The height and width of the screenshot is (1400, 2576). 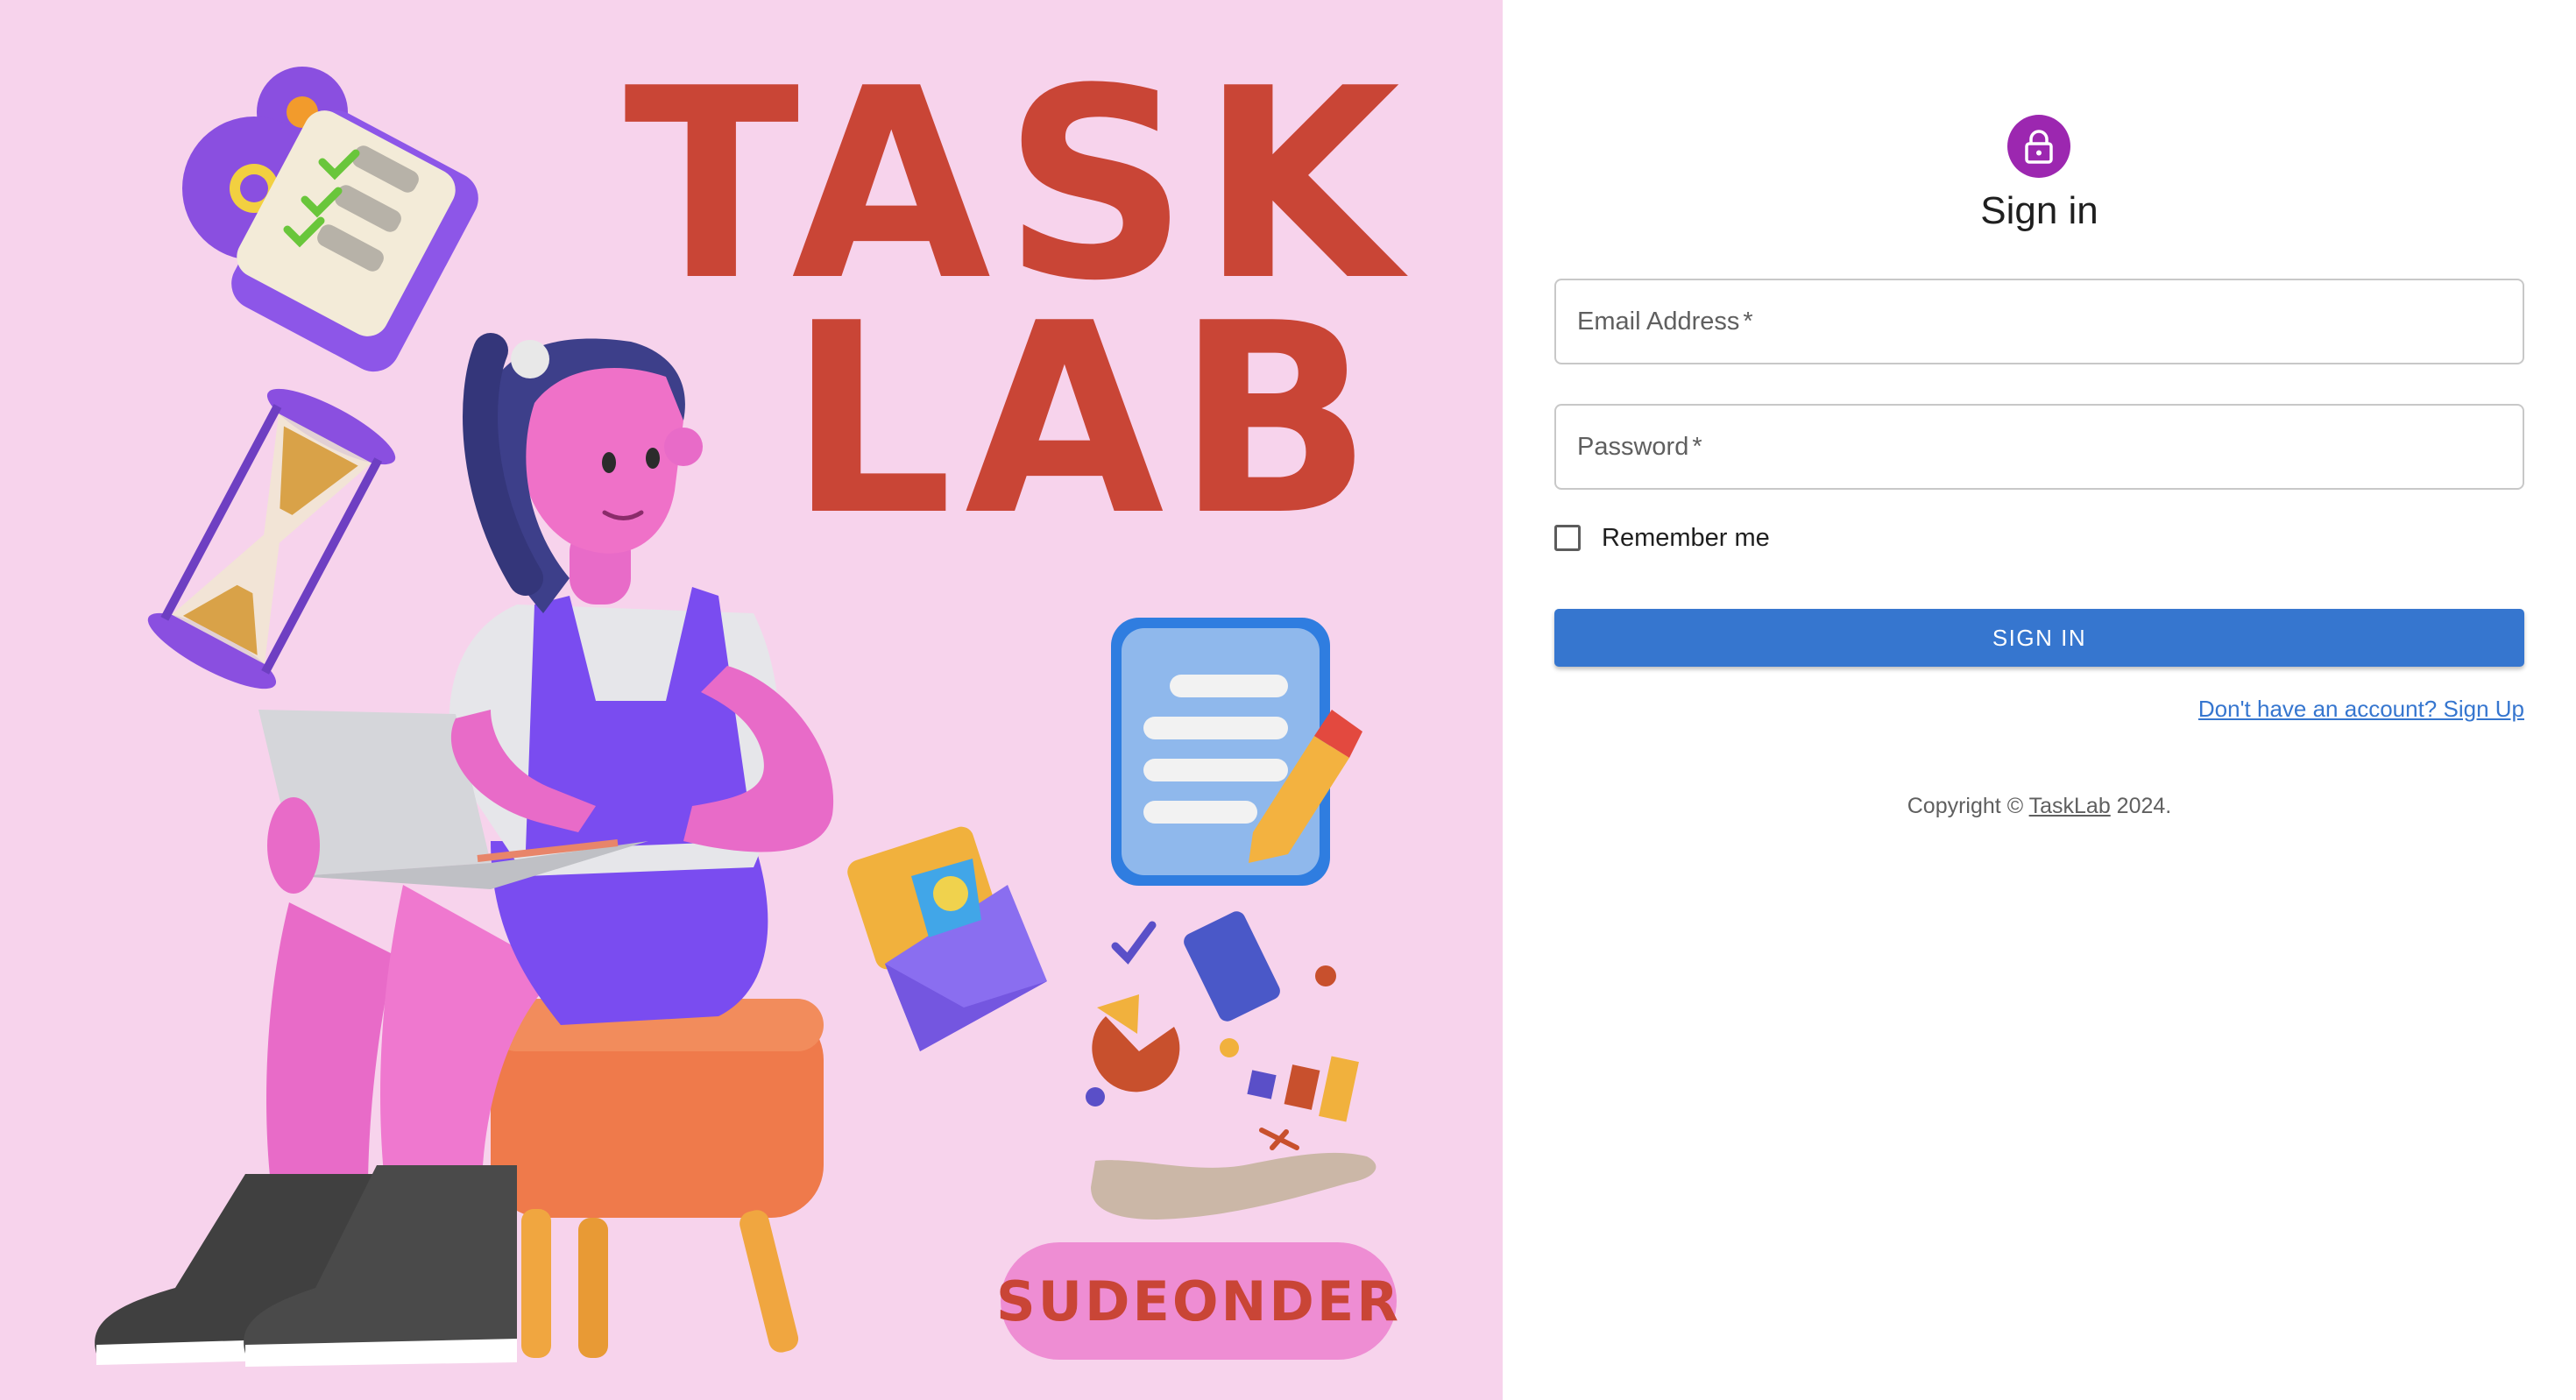 I want to click on sign-in-button: Sign In, so click(x=2039, y=638).